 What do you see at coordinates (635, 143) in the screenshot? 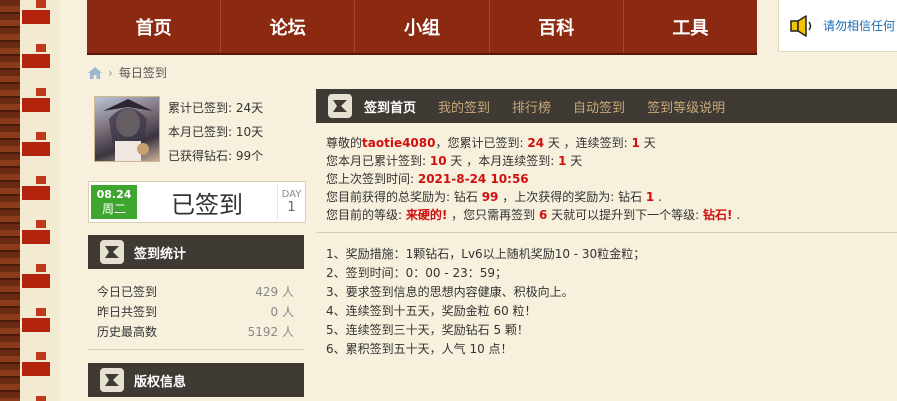
I see `streak-days: 1` at bounding box center [635, 143].